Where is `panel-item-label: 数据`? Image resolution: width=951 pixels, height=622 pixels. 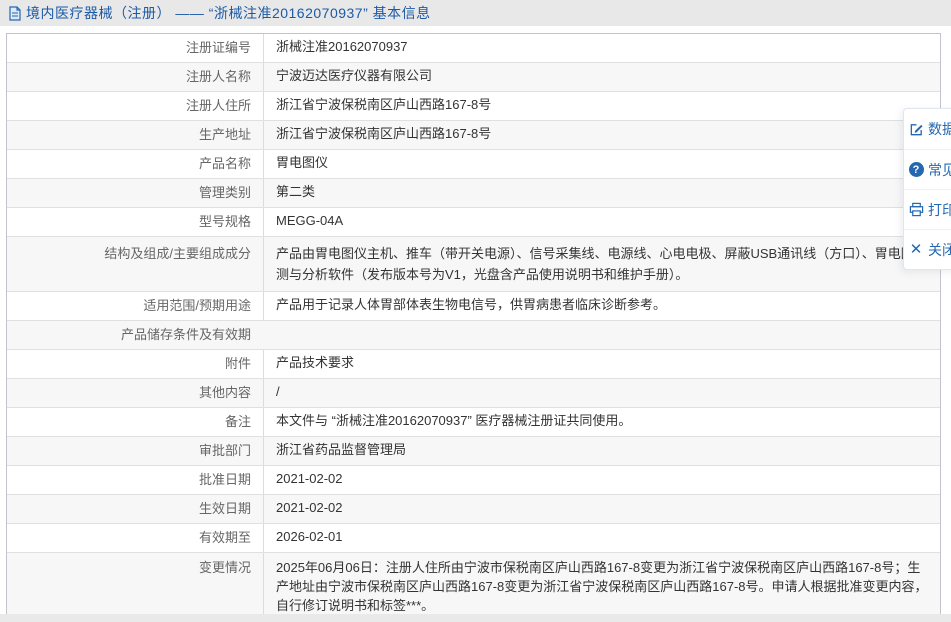
panel-item-label: 数据 is located at coordinates (939, 129).